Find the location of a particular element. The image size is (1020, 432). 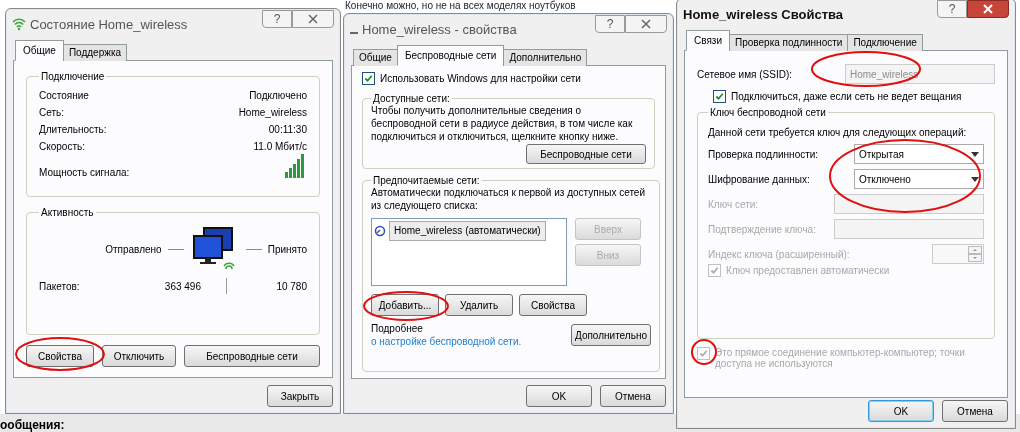

forum-text: ообщения: is located at coordinates (32, 425).